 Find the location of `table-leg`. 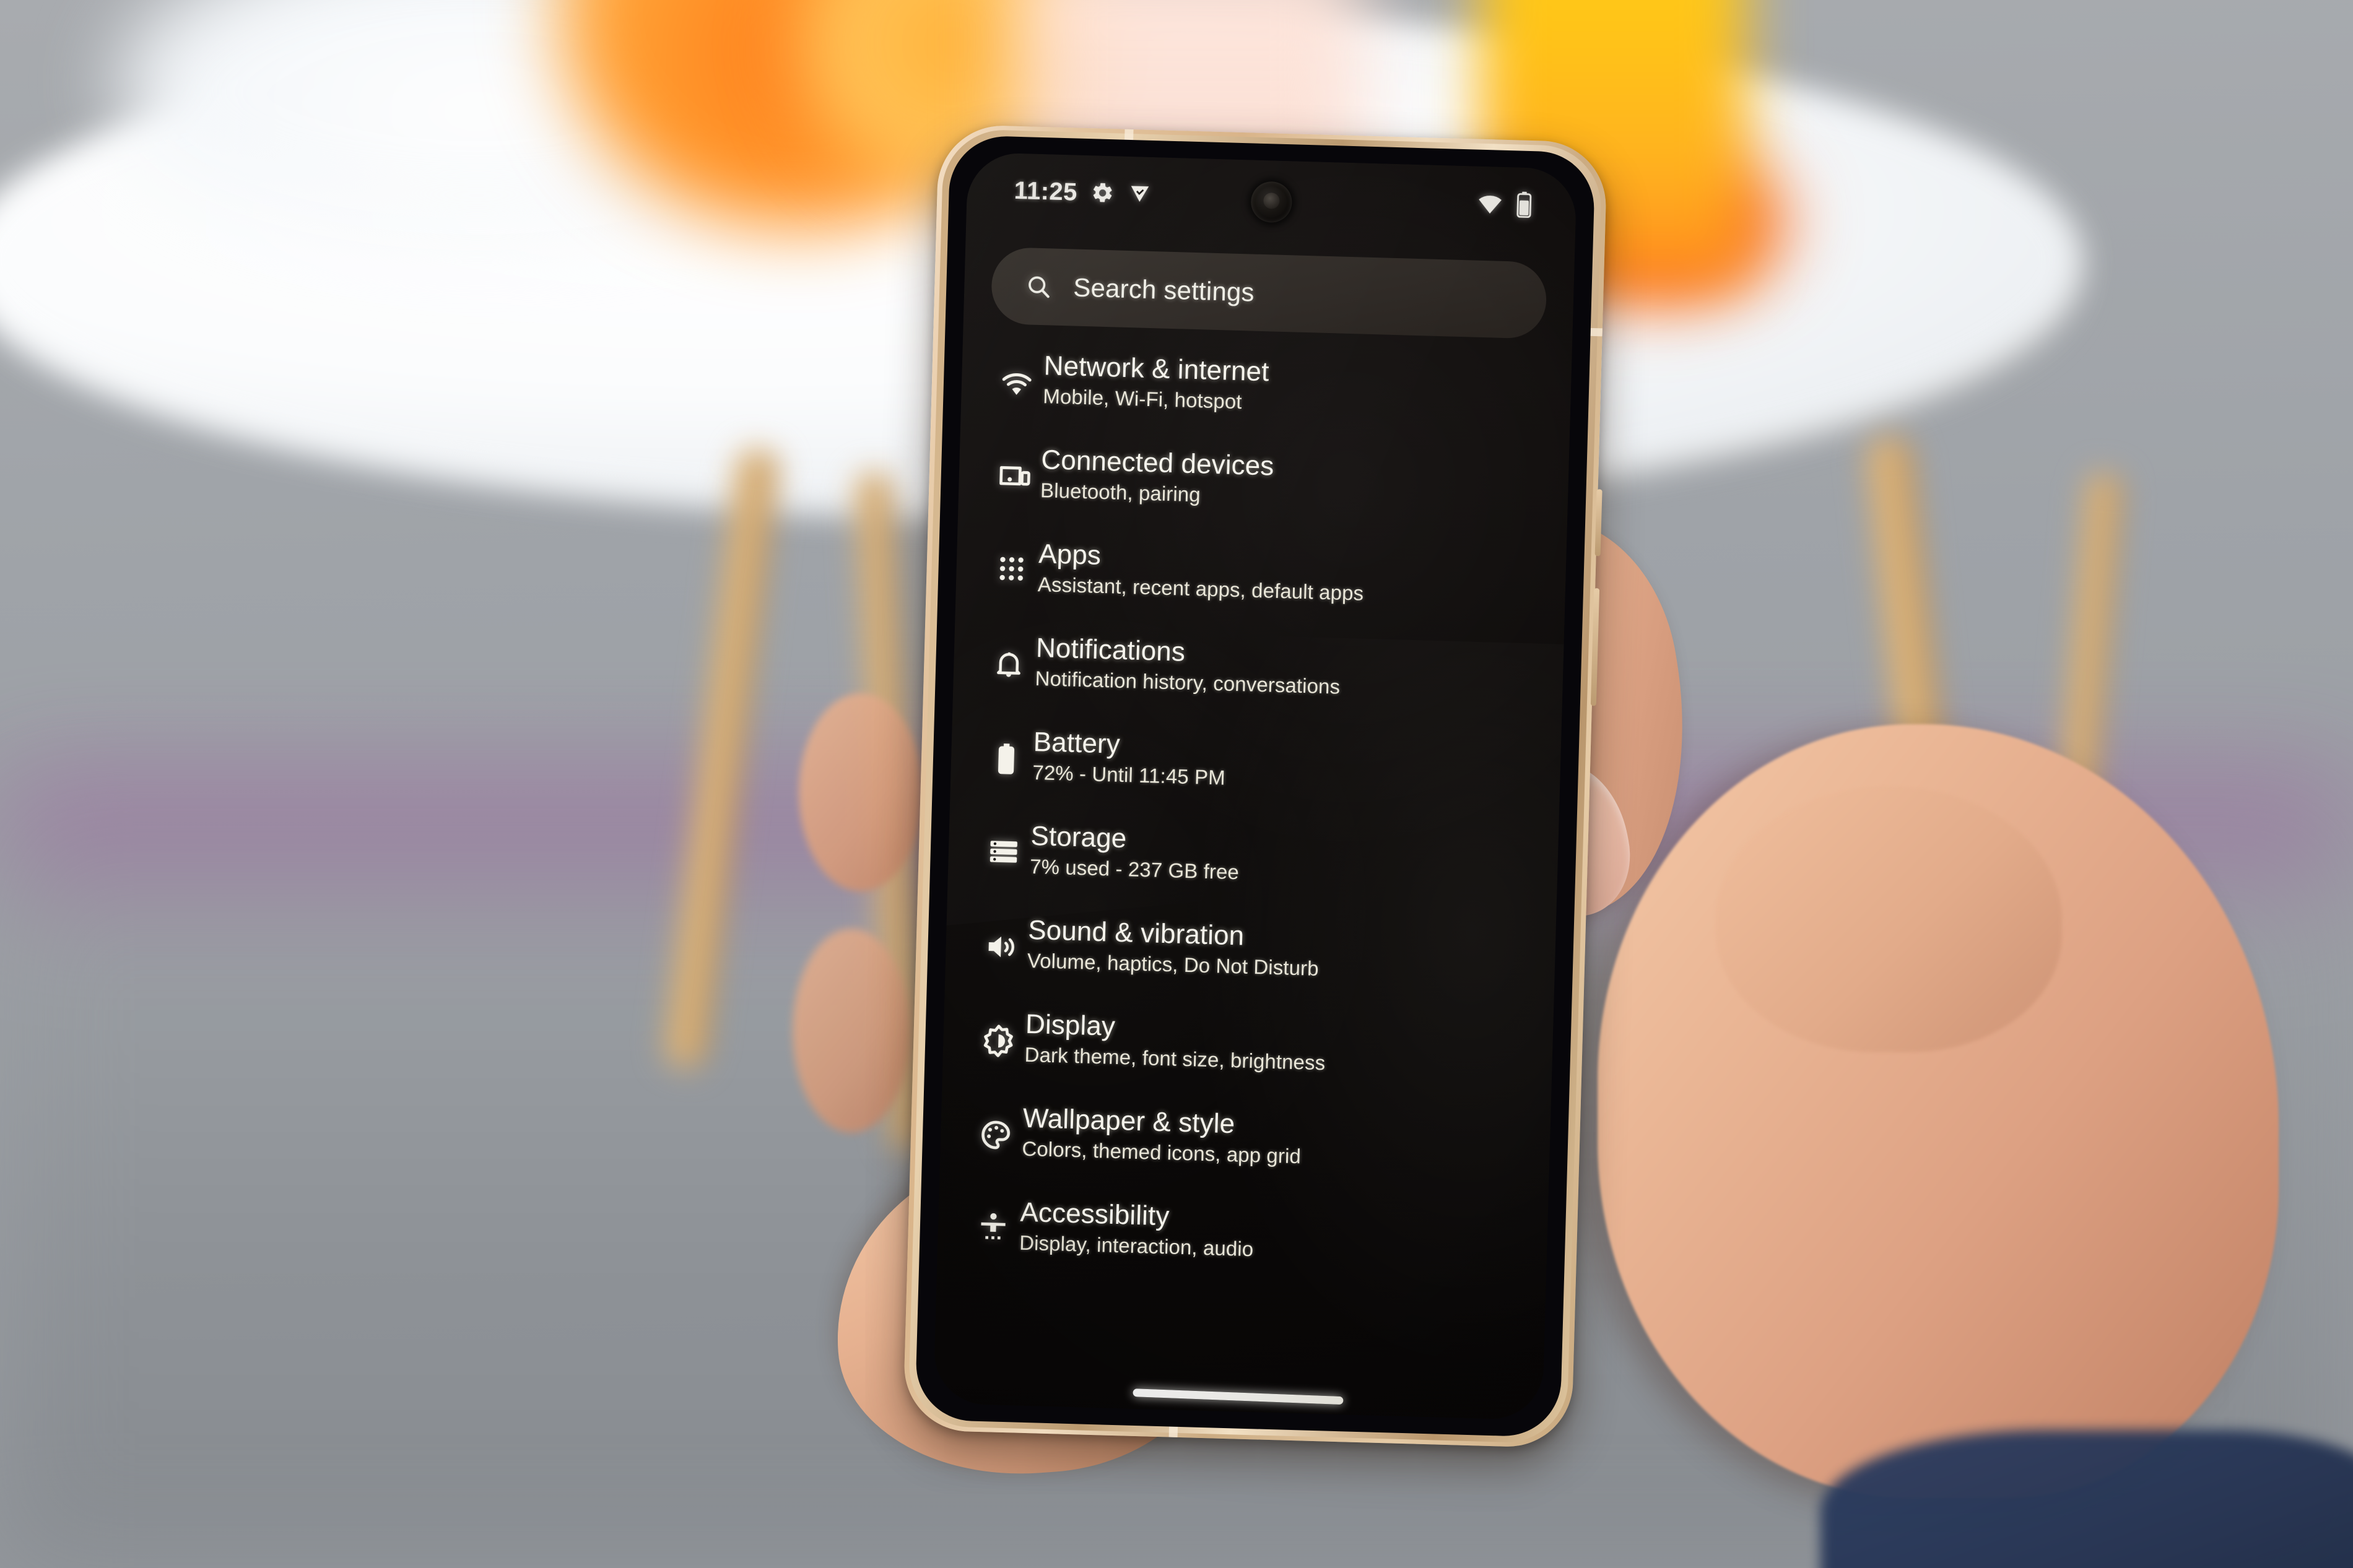

table-leg is located at coordinates (721, 758).